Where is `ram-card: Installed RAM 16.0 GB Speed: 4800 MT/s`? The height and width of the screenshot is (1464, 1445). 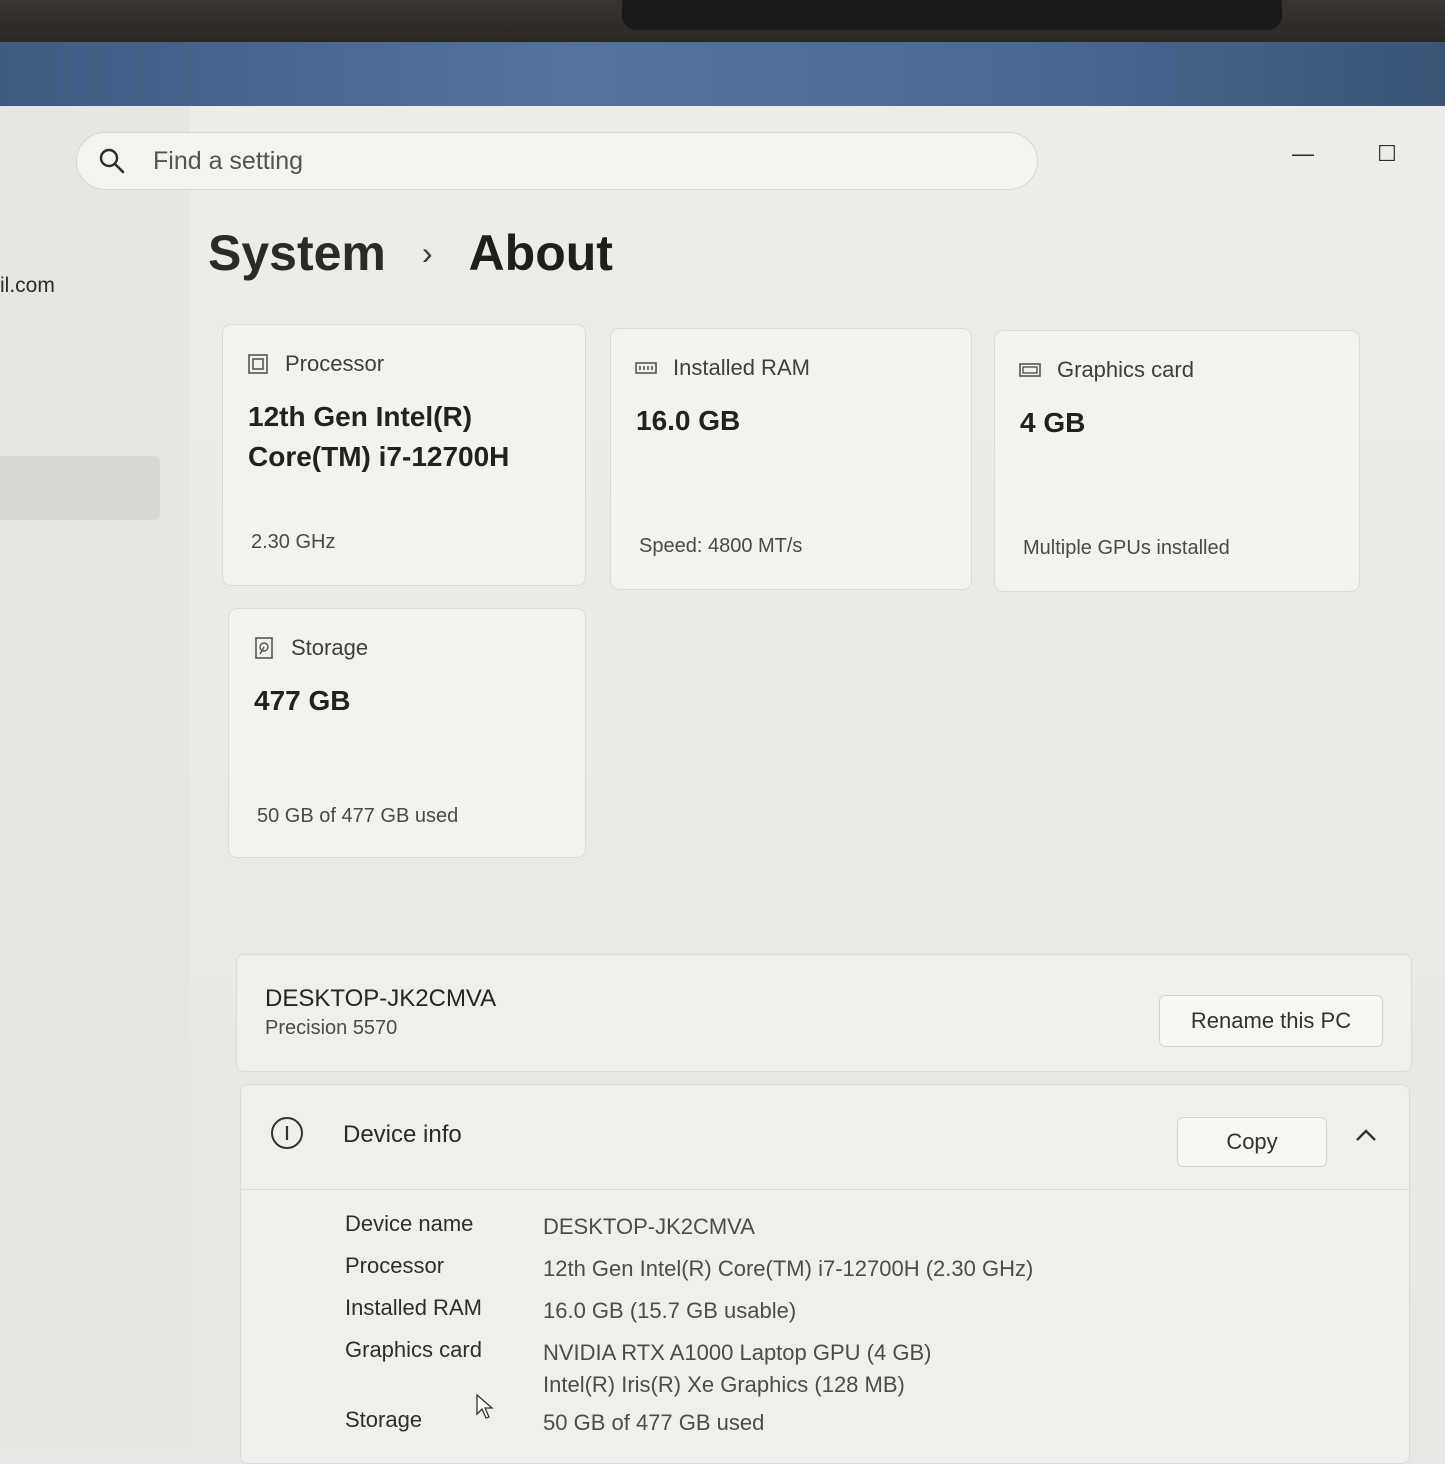 ram-card: Installed RAM 16.0 GB Speed: 4800 MT/s is located at coordinates (791, 459).